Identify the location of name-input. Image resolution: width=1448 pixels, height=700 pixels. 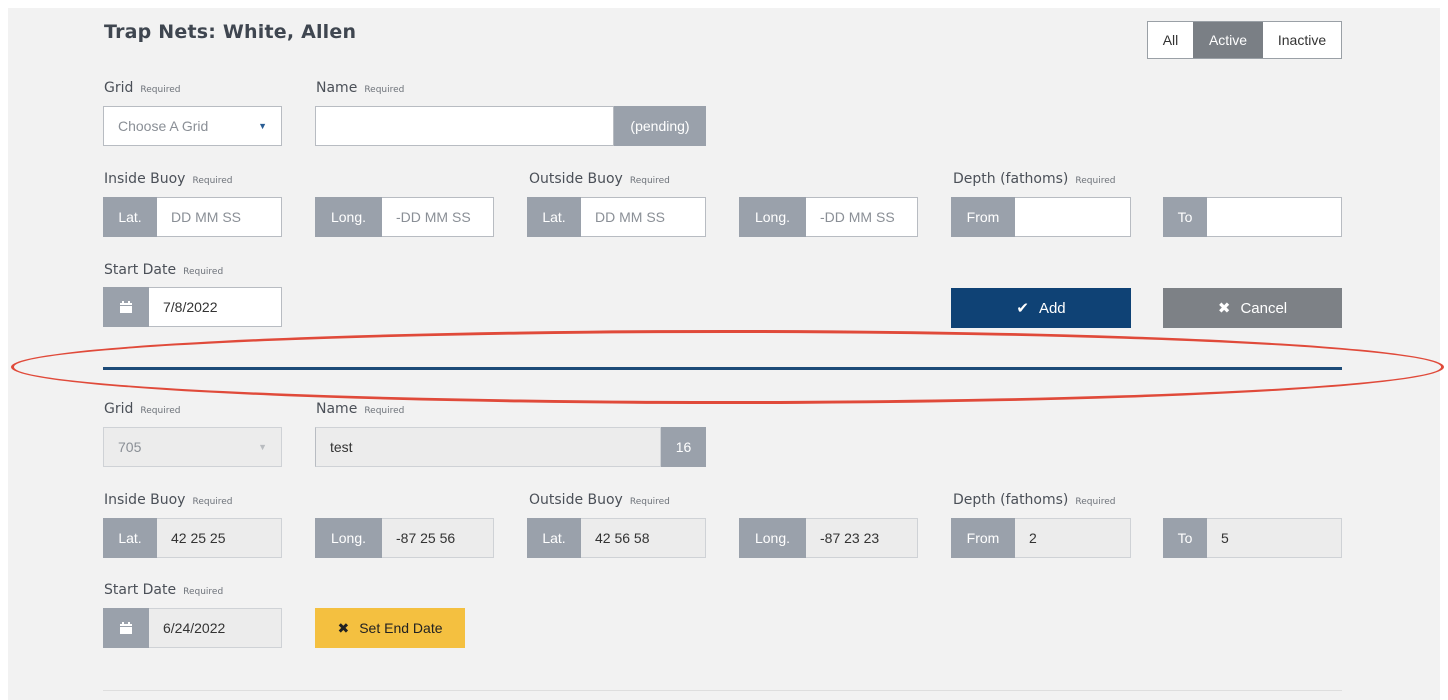
(464, 126).